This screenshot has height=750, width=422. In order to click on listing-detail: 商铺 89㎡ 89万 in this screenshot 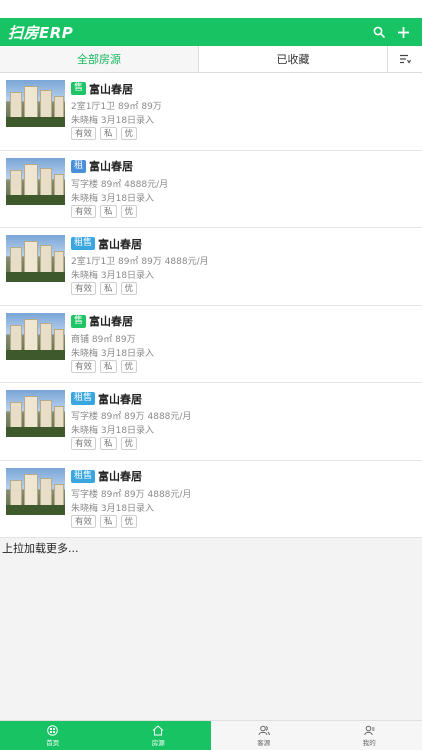, I will do `click(103, 339)`.